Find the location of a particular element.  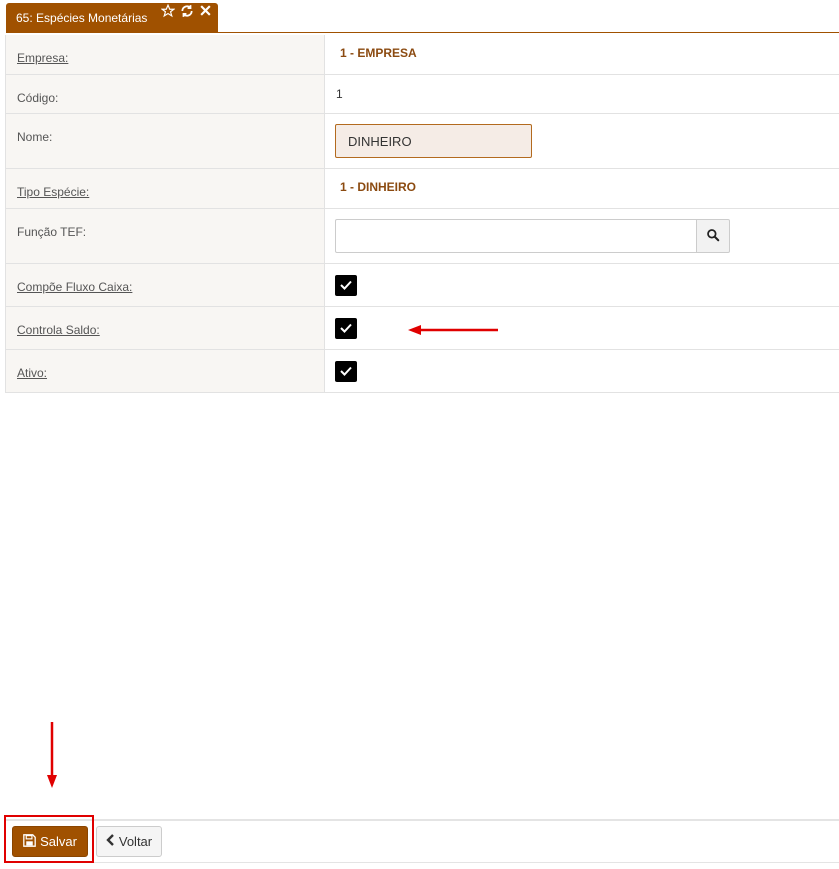

floppy-disk-icon is located at coordinates (29, 841).